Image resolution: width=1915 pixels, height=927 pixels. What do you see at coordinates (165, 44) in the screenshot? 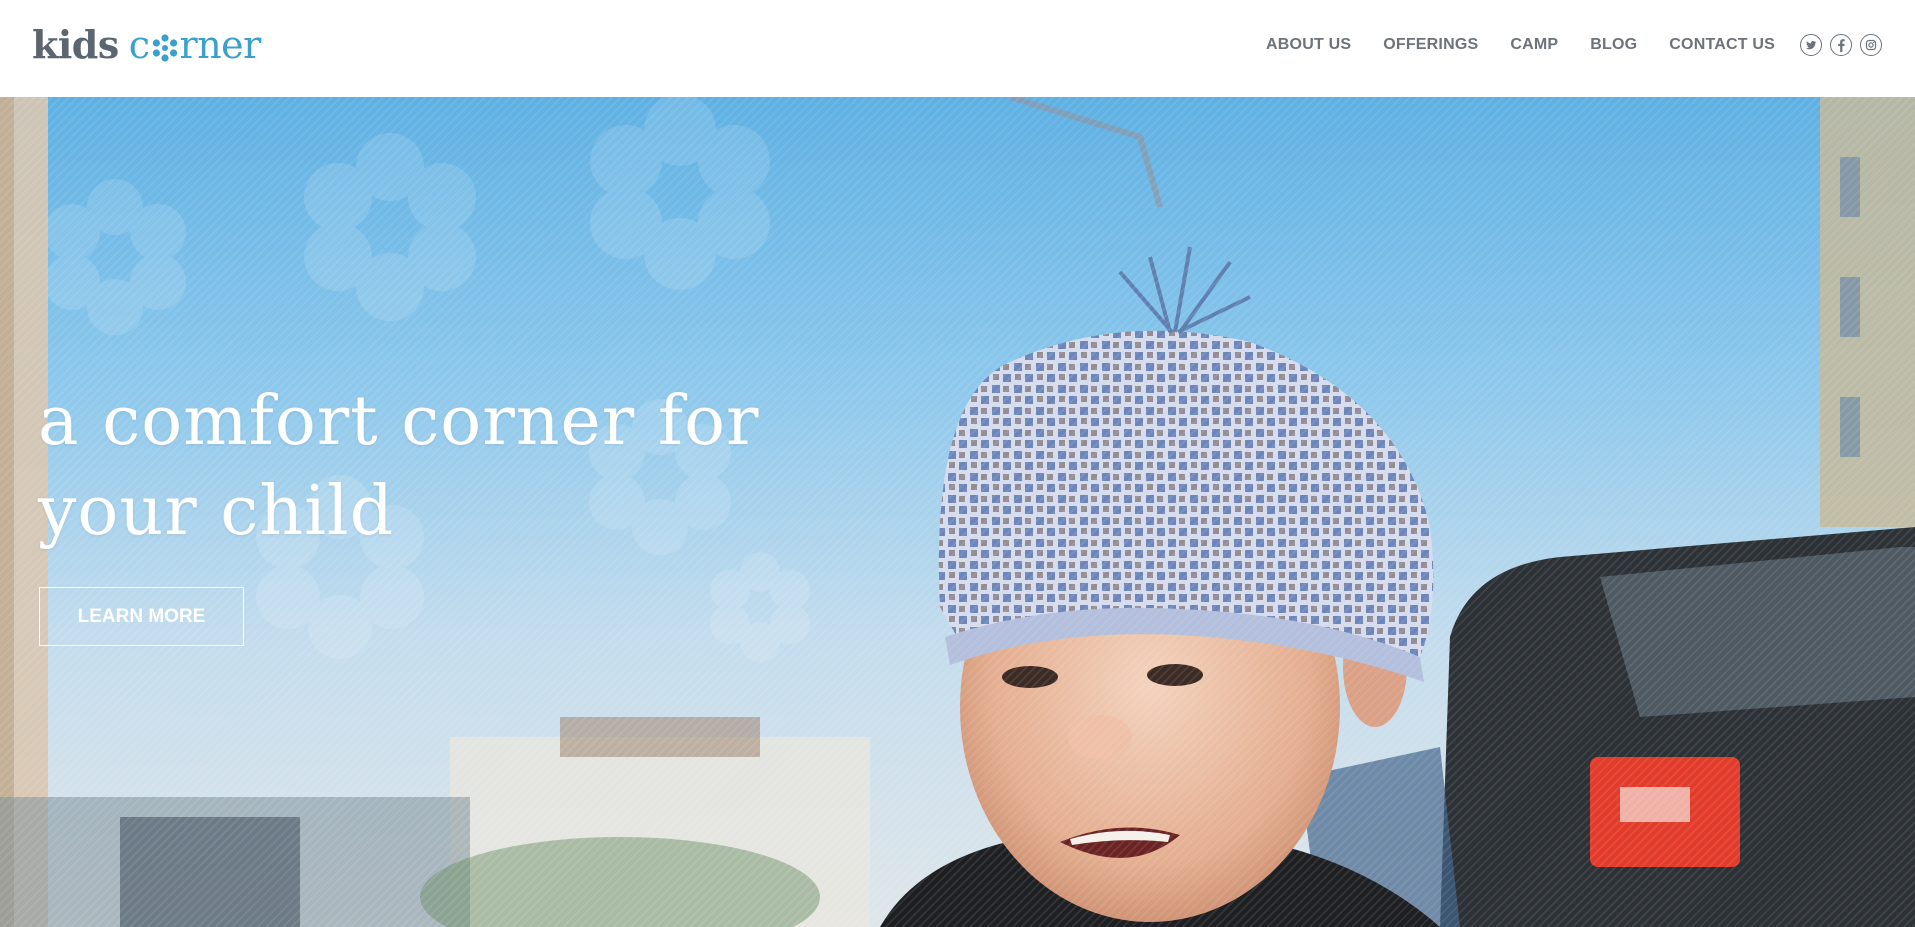
I see `flower-icon` at bounding box center [165, 44].